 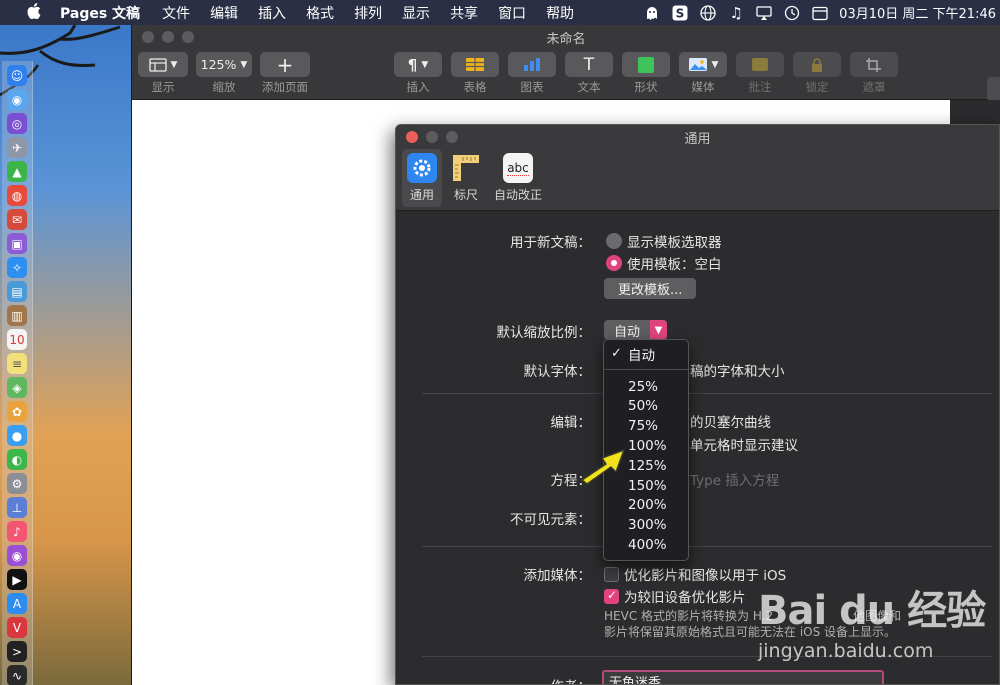 I want to click on prefs-tabs: 通用 标尺 abc 自动改正, so click(x=697, y=180).